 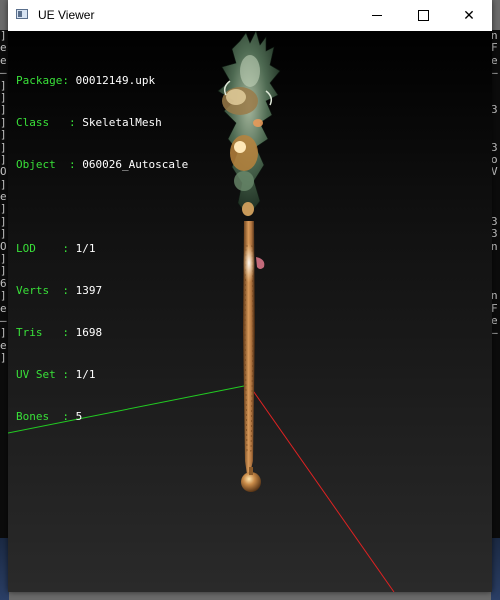 What do you see at coordinates (102, 164) in the screenshot?
I see `info-row-object: Object : 060026_Autoscale` at bounding box center [102, 164].